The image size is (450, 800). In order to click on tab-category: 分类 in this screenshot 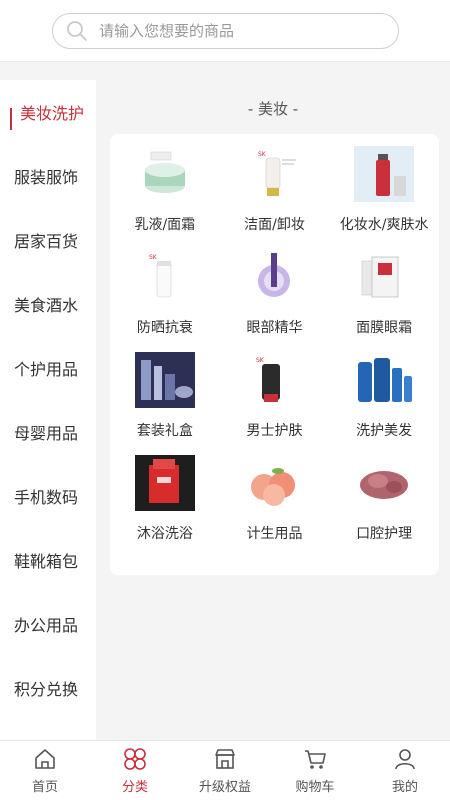, I will do `click(135, 770)`.